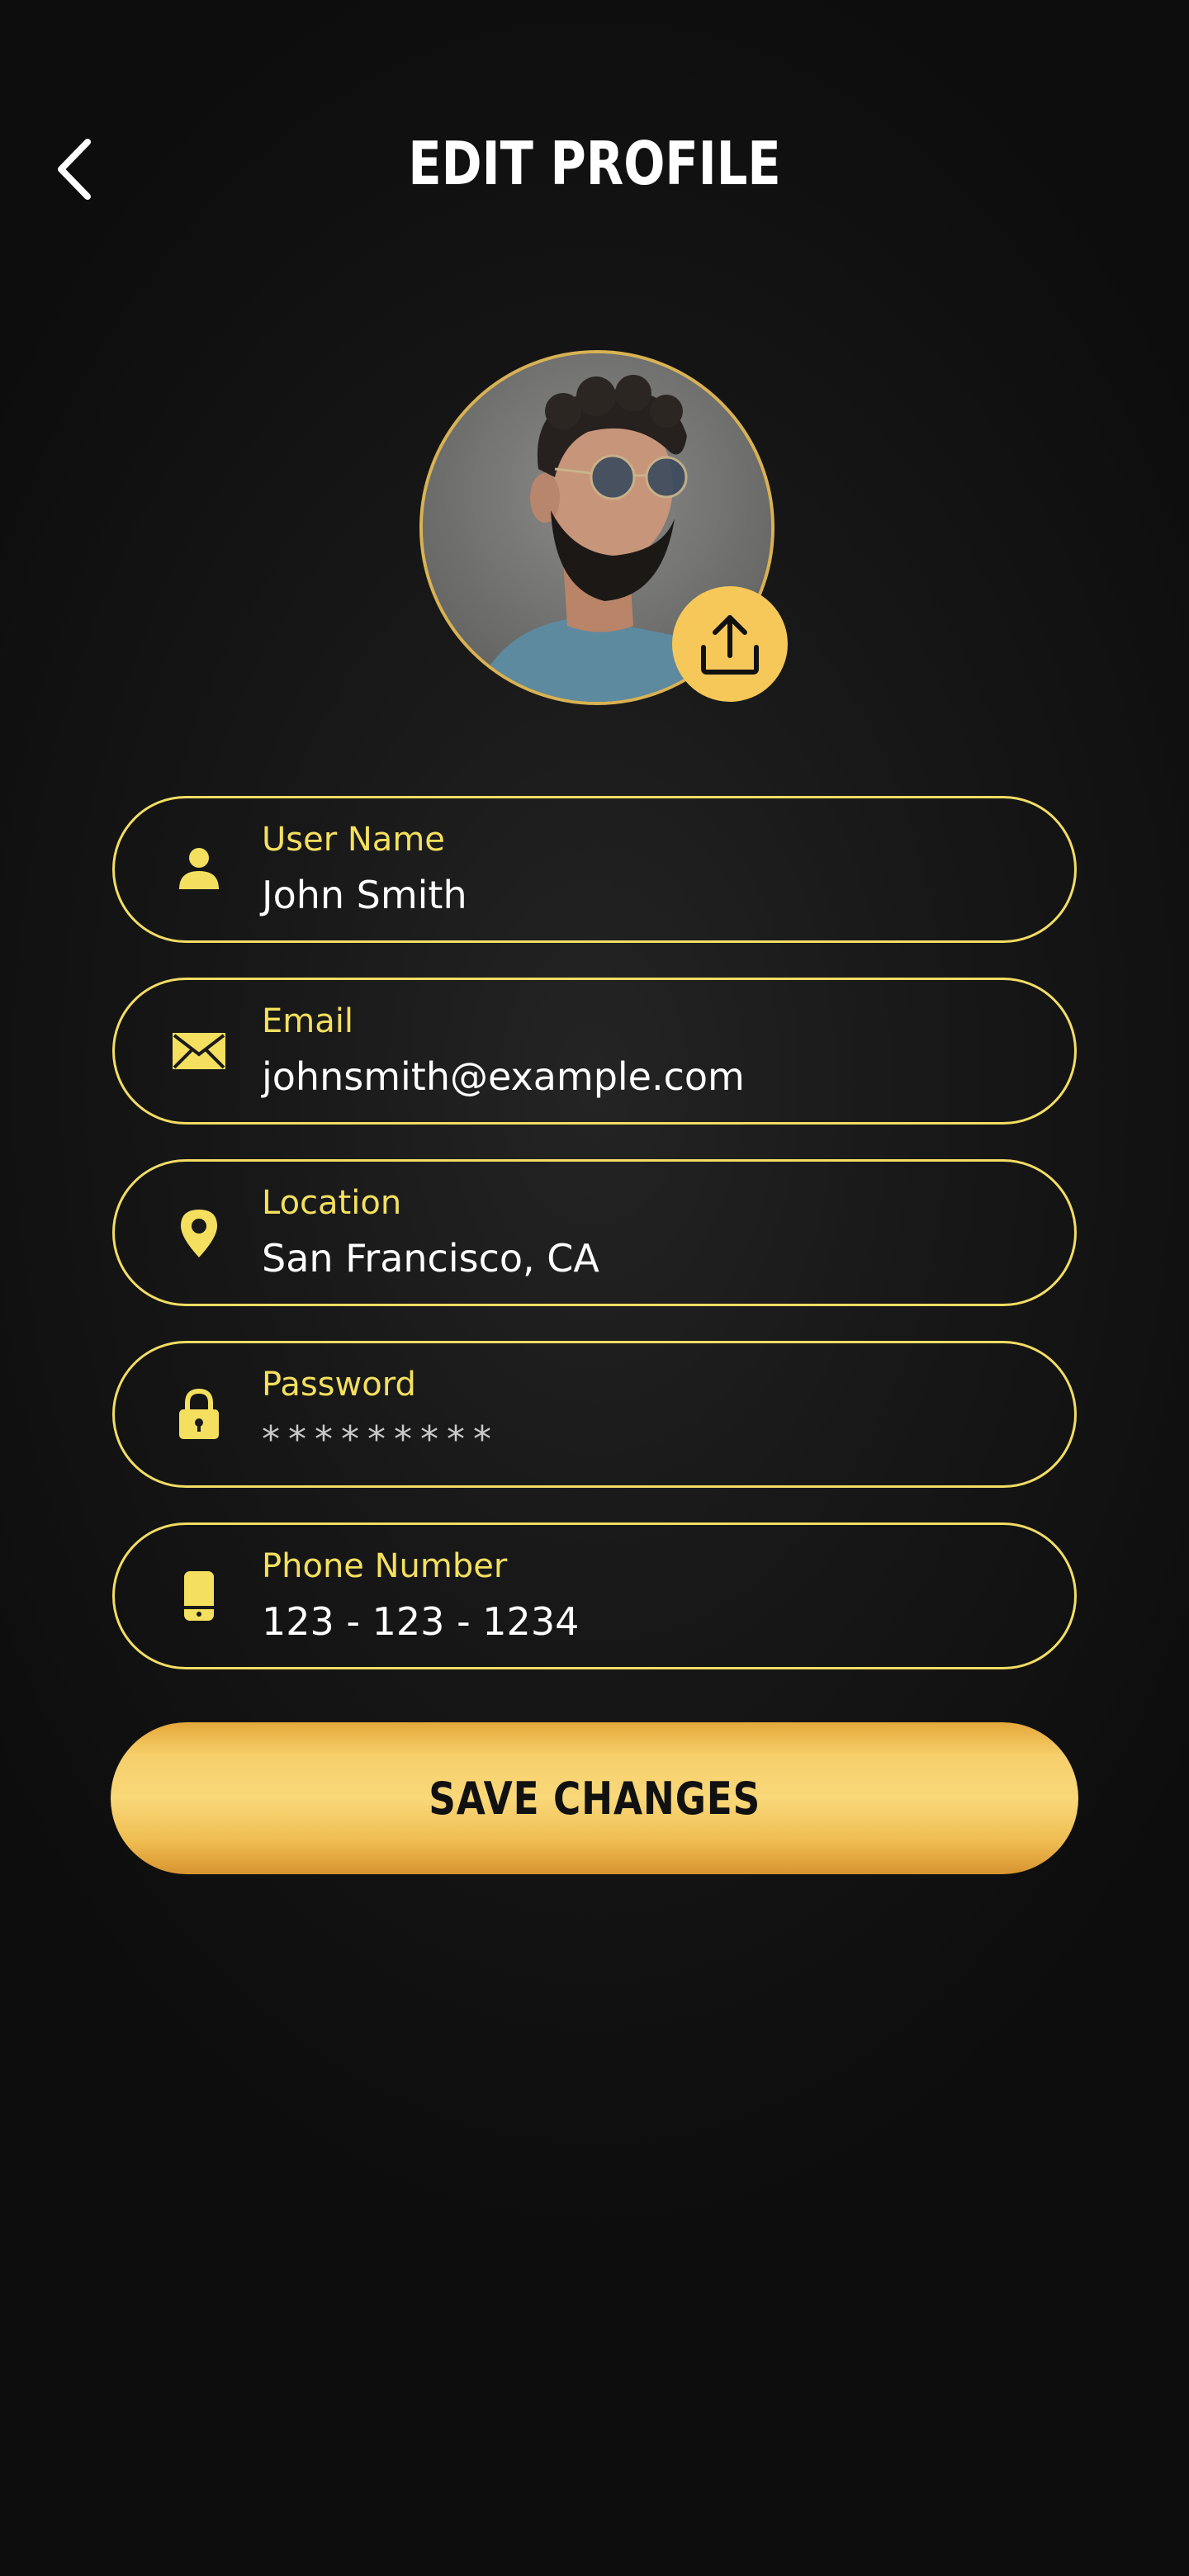  What do you see at coordinates (594, 1595) in the screenshot?
I see `phone-field: Phone Number 123 - 123 - 1234` at bounding box center [594, 1595].